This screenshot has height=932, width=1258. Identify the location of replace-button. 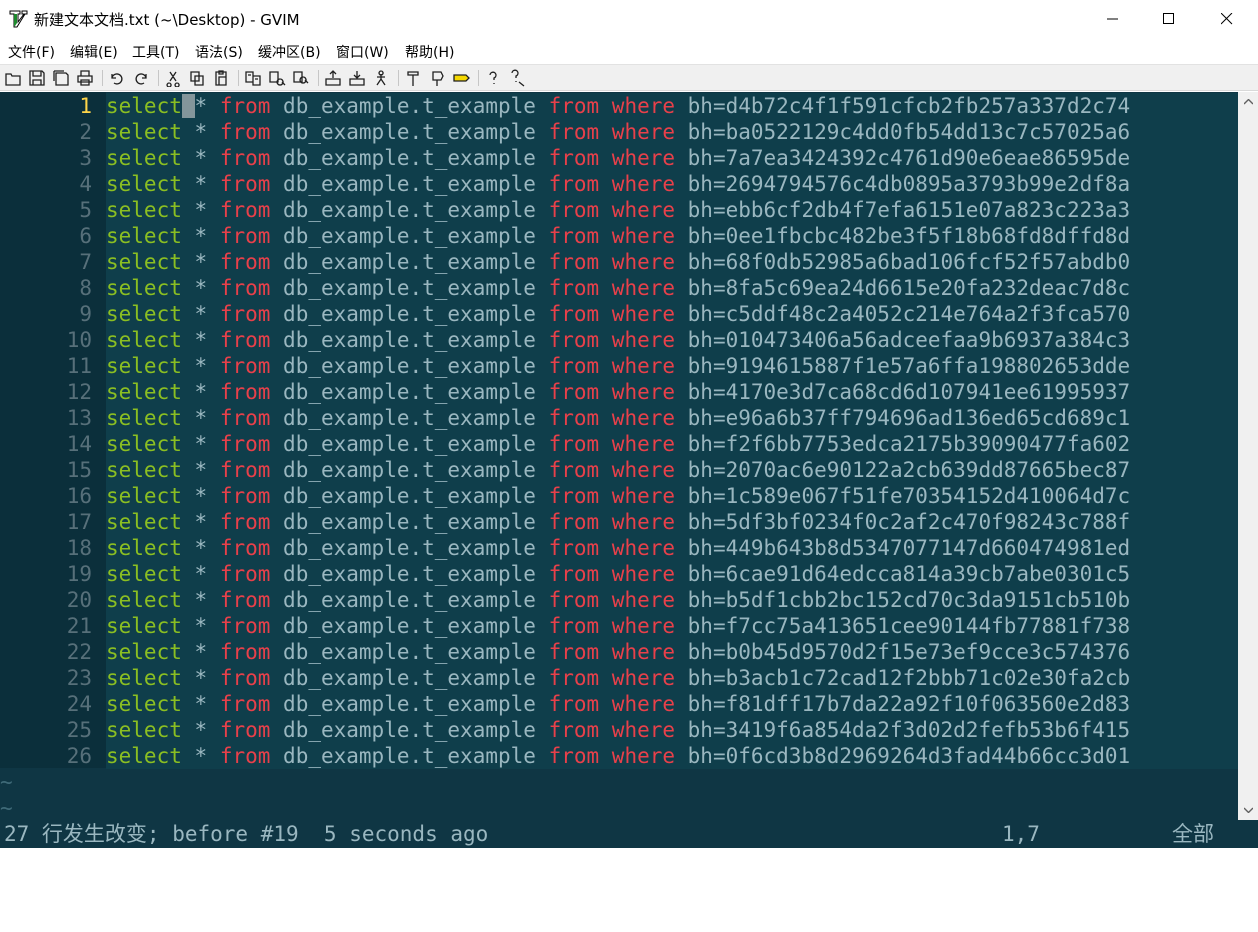
(253, 78).